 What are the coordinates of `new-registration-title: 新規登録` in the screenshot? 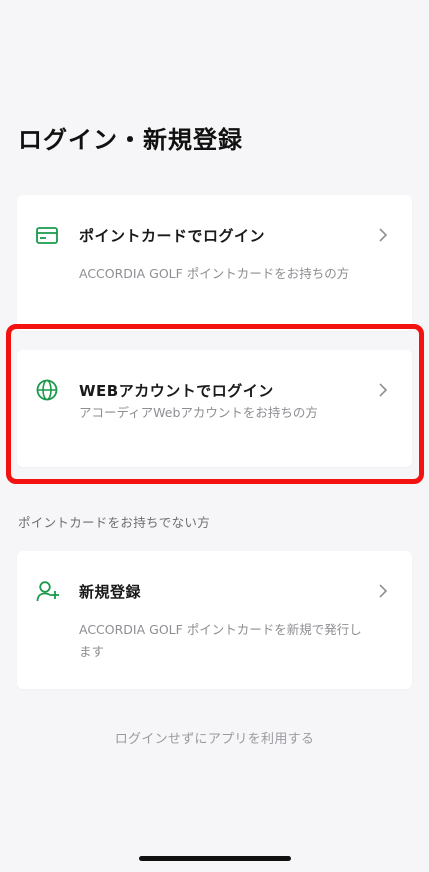 It's located at (110, 591).